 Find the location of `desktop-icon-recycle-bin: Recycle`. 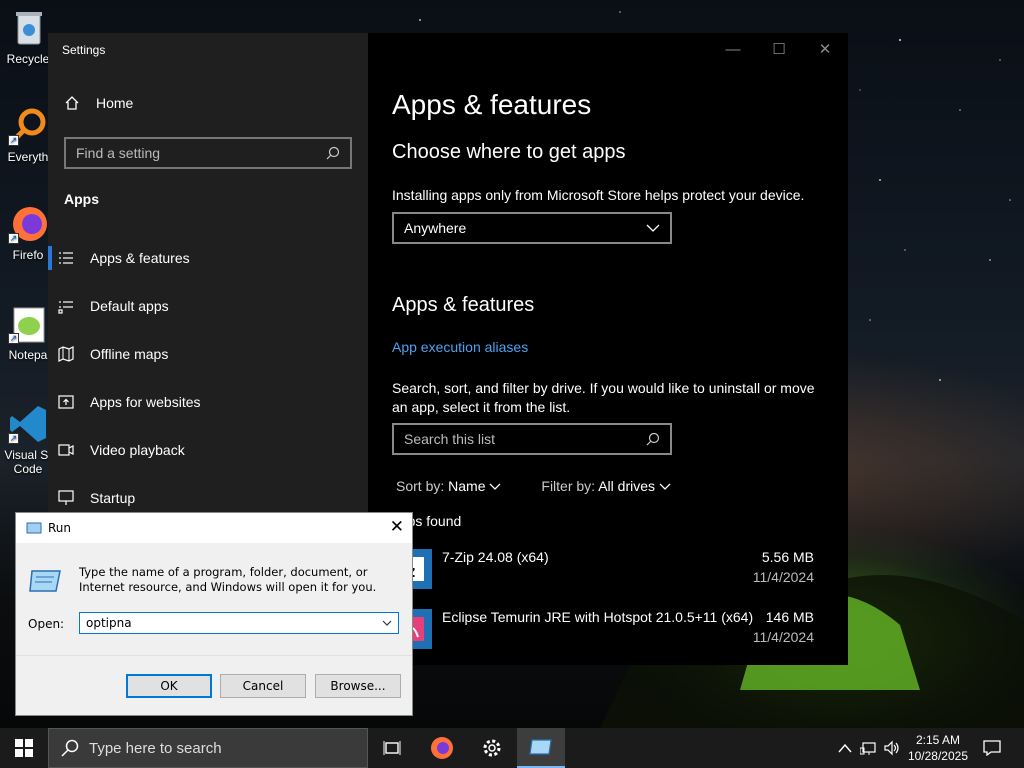

desktop-icon-recycle-bin: Recycle is located at coordinates (28, 37).